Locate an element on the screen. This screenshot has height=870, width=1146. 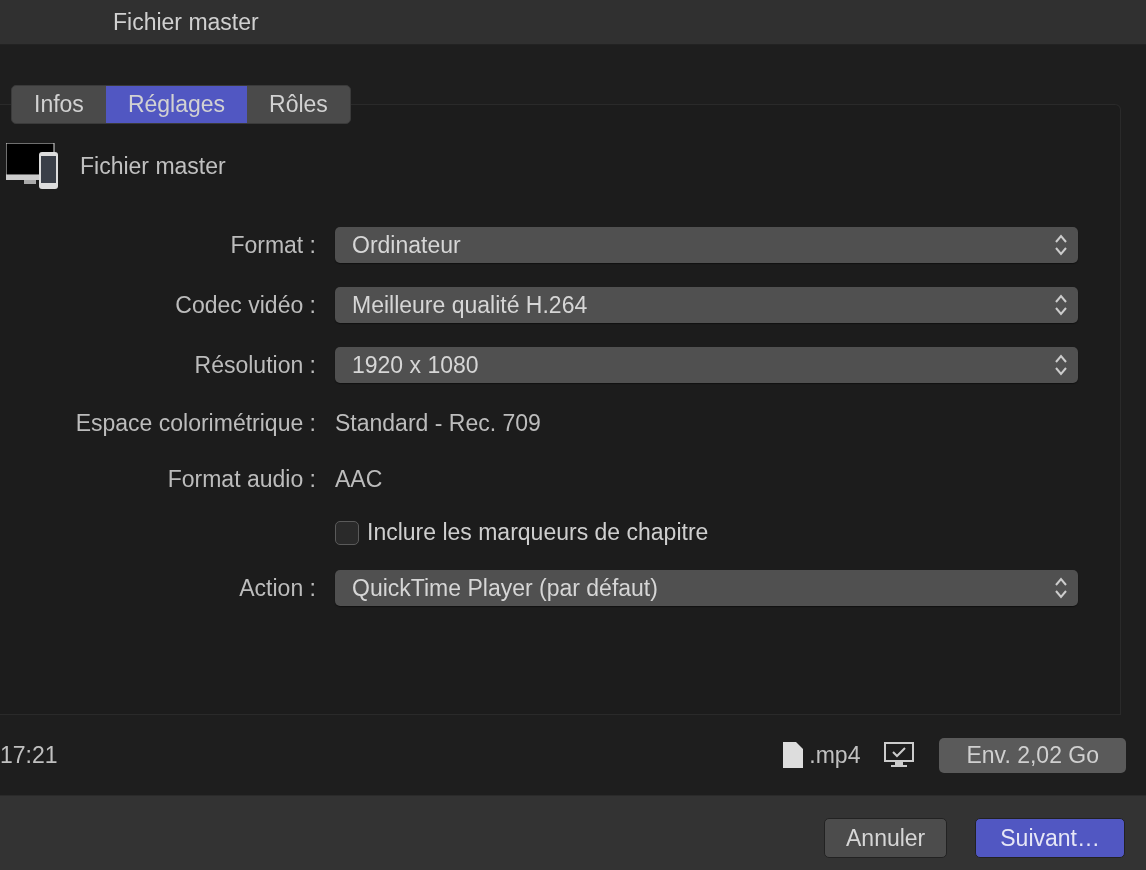
field-label: Espace colorimétrique : is located at coordinates (195, 423).